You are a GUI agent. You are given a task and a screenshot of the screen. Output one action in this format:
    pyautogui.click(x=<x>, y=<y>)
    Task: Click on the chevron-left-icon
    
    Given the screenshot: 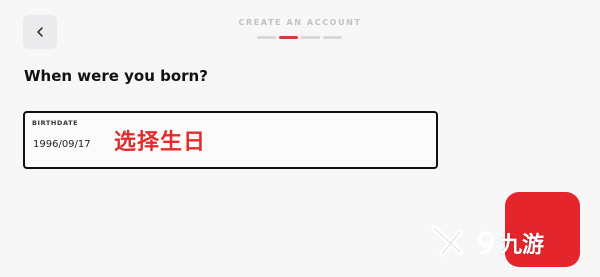 What is the action you would take?
    pyautogui.click(x=40, y=32)
    